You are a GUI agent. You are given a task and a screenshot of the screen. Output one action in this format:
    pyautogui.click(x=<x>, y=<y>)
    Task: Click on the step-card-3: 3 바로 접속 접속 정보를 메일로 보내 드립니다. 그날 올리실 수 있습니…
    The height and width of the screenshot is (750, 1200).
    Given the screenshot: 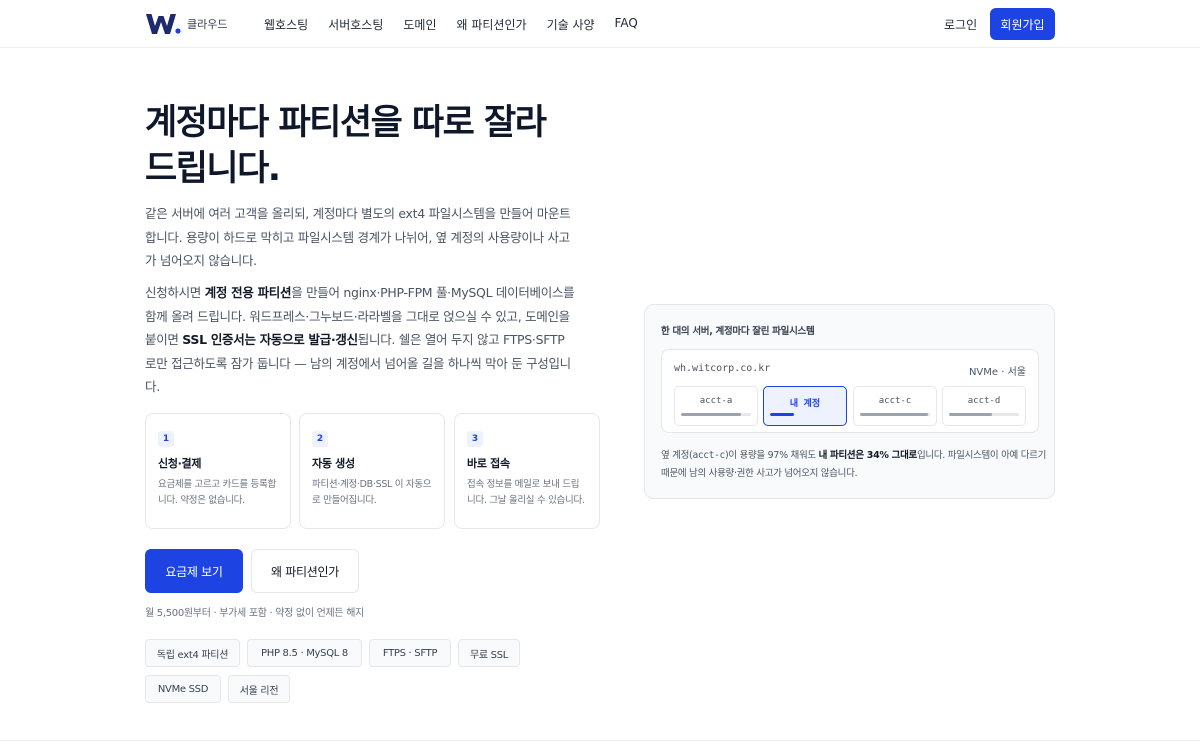 What is the action you would take?
    pyautogui.click(x=527, y=471)
    